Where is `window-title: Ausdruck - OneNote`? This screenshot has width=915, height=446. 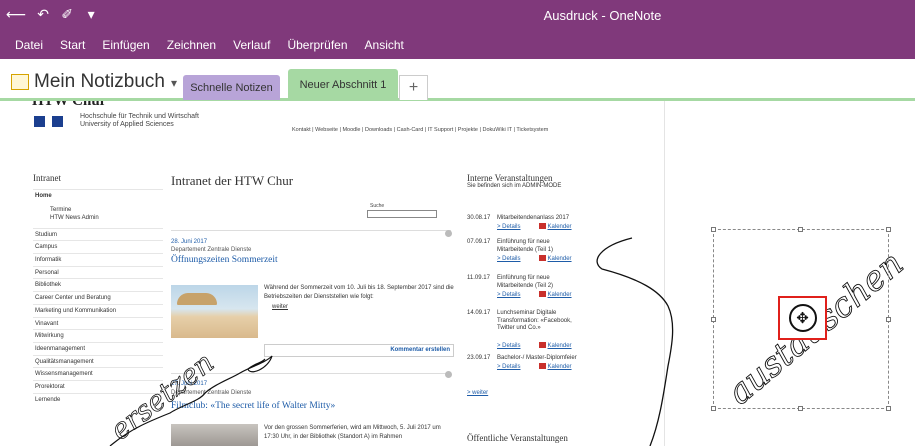 window-title: Ausdruck - OneNote is located at coordinates (602, 15).